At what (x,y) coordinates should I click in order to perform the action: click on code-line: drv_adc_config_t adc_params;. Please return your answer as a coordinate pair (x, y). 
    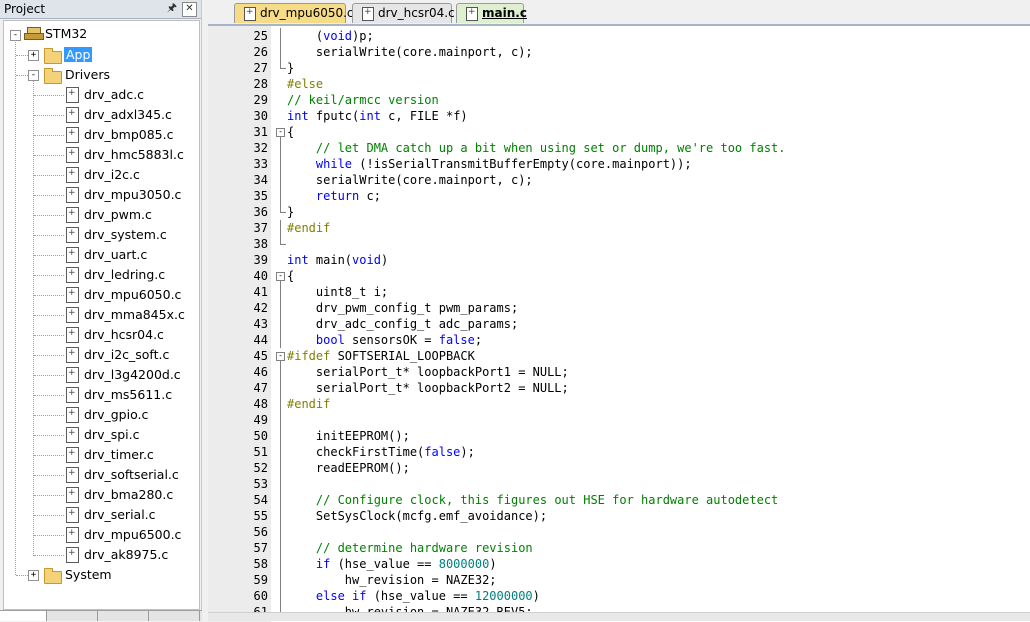
    Looking at the image, I should click on (402, 324).